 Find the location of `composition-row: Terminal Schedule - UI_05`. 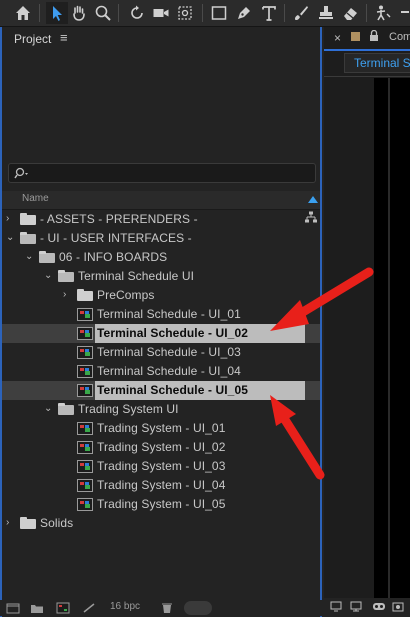

composition-row: Terminal Schedule - UI_05 is located at coordinates (161, 390).